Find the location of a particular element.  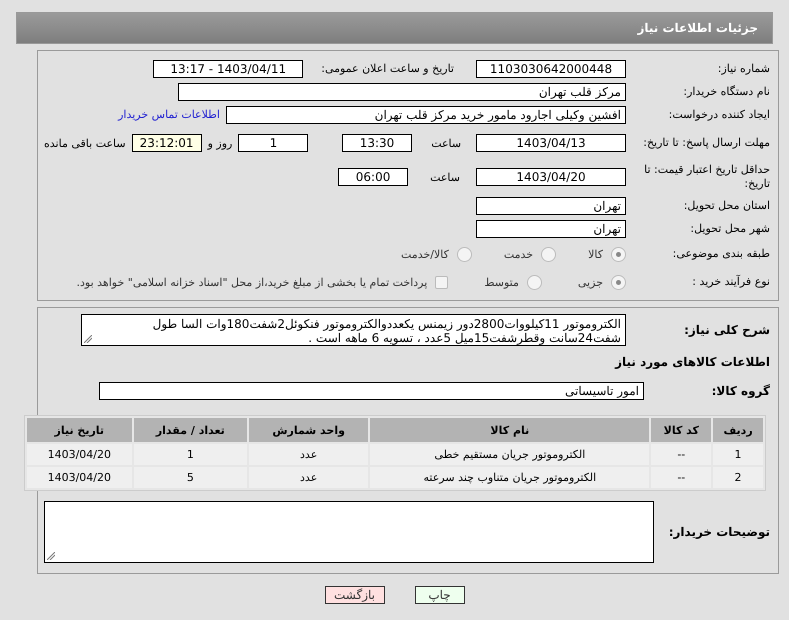

back-button: بازگشت is located at coordinates (354, 595).